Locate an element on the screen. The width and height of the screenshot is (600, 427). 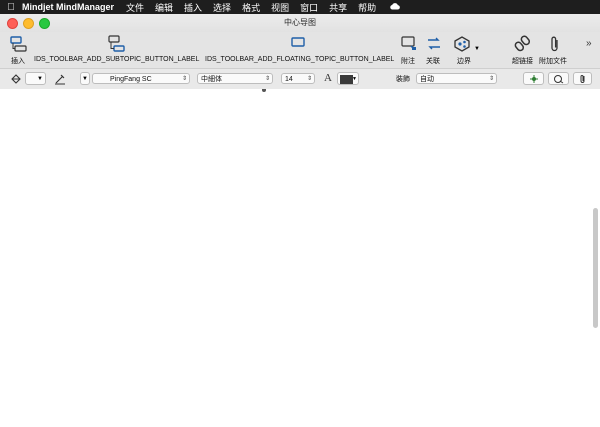
font-family-select: PingFang SC ⇕ is located at coordinates (141, 78).